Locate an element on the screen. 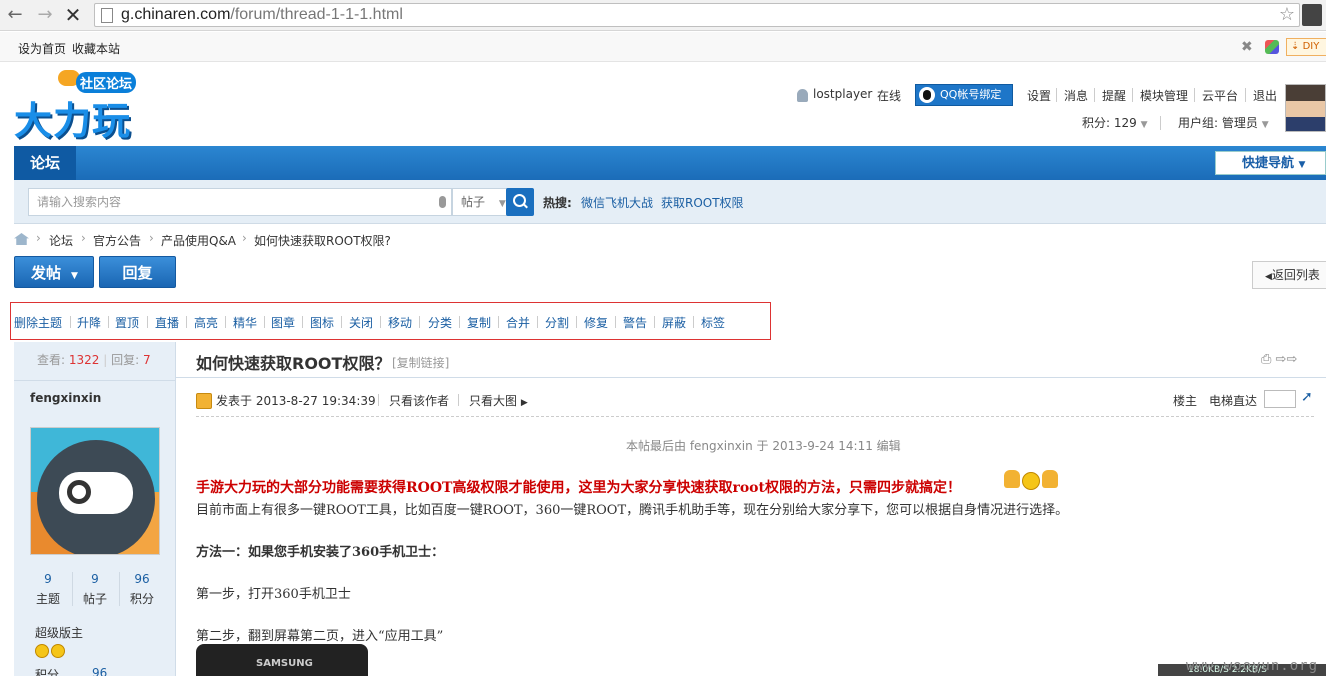 Image resolution: width=1326 pixels, height=676 pixels. diy-button: ⇣ DIY is located at coordinates (1306, 47).